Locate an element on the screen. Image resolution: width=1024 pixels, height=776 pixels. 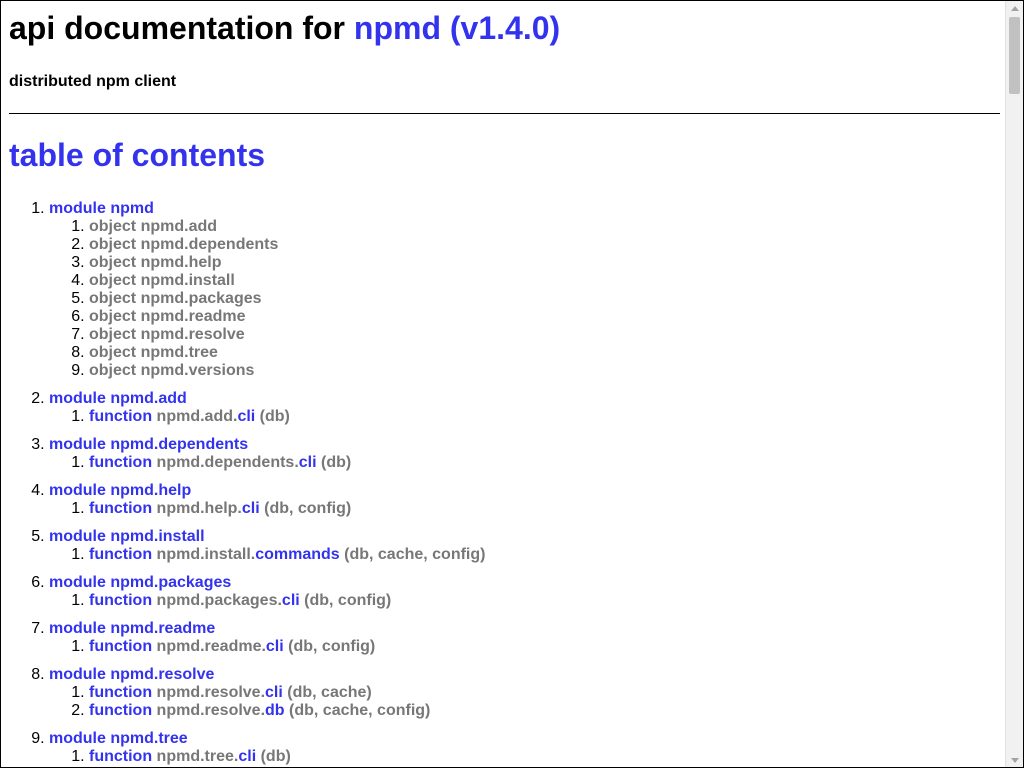
member-item: function npmd.resolve.cli (db, cache) is located at coordinates (545, 693).